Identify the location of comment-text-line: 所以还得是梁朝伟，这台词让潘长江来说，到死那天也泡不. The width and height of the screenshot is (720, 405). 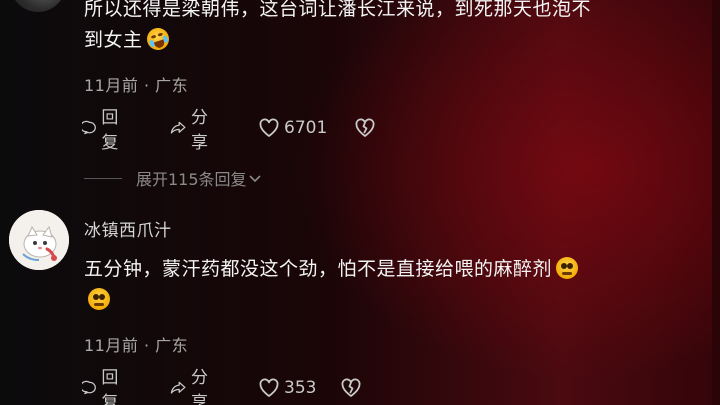
(338, 10).